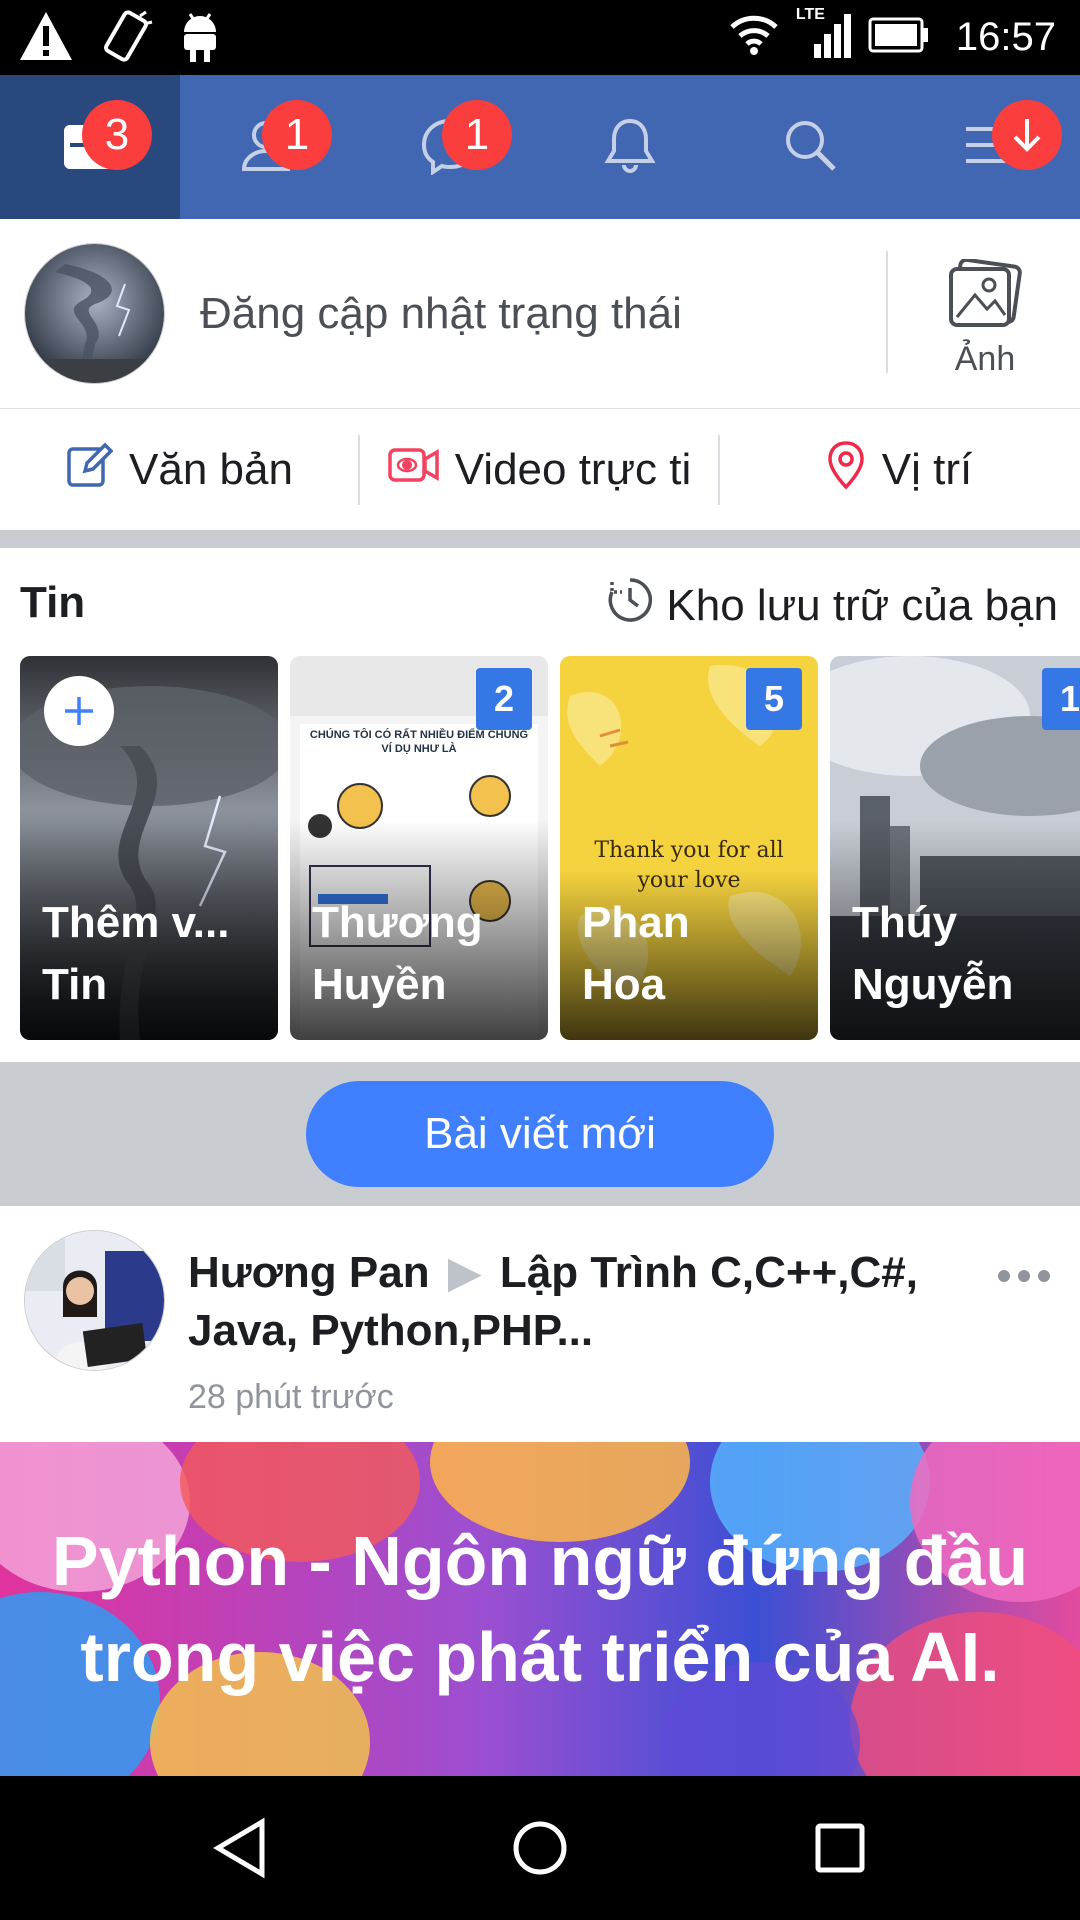 The image size is (1080, 1920). I want to click on screen-rotate-icon, so click(126, 38).